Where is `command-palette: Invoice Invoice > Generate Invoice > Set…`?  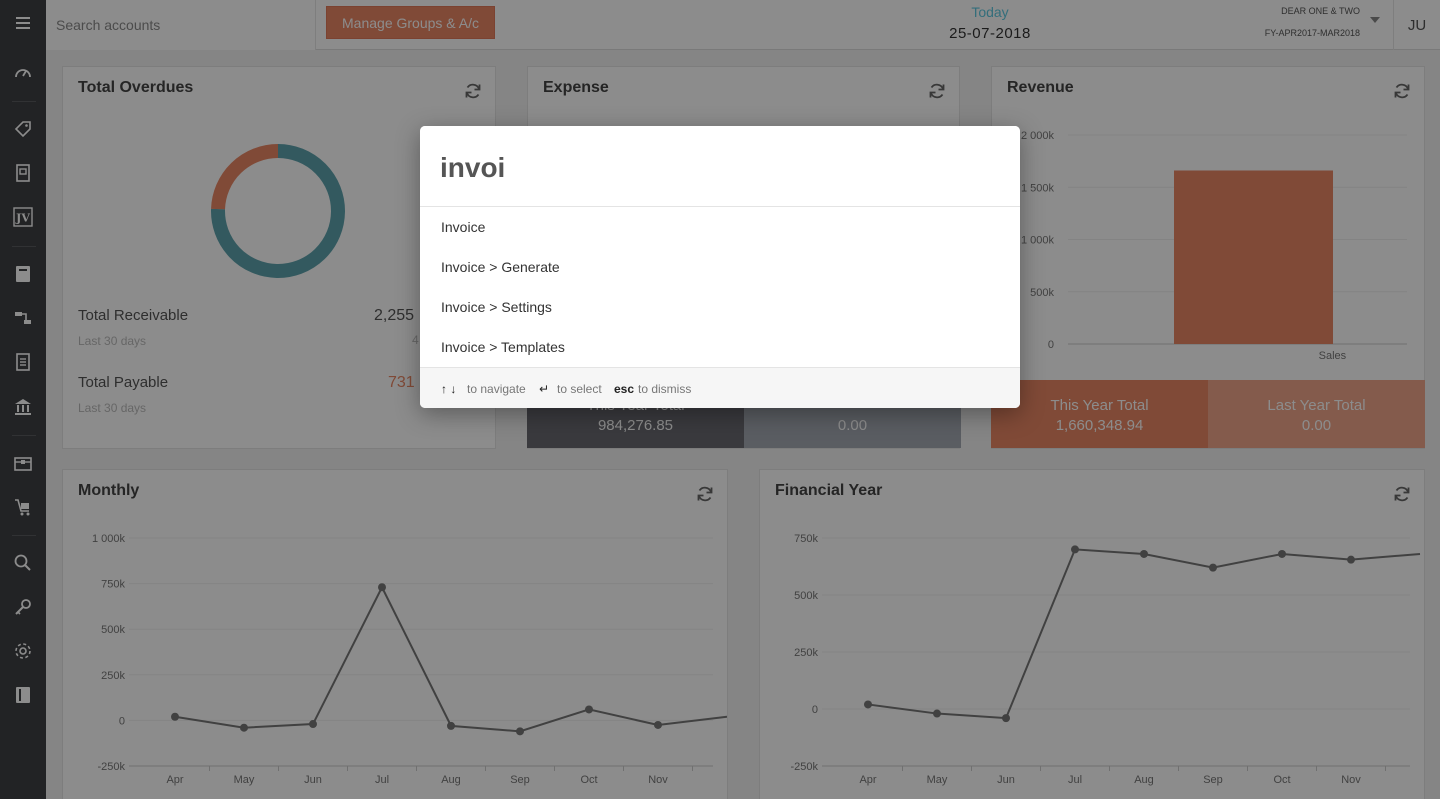 command-palette: Invoice Invoice > Generate Invoice > Set… is located at coordinates (720, 267).